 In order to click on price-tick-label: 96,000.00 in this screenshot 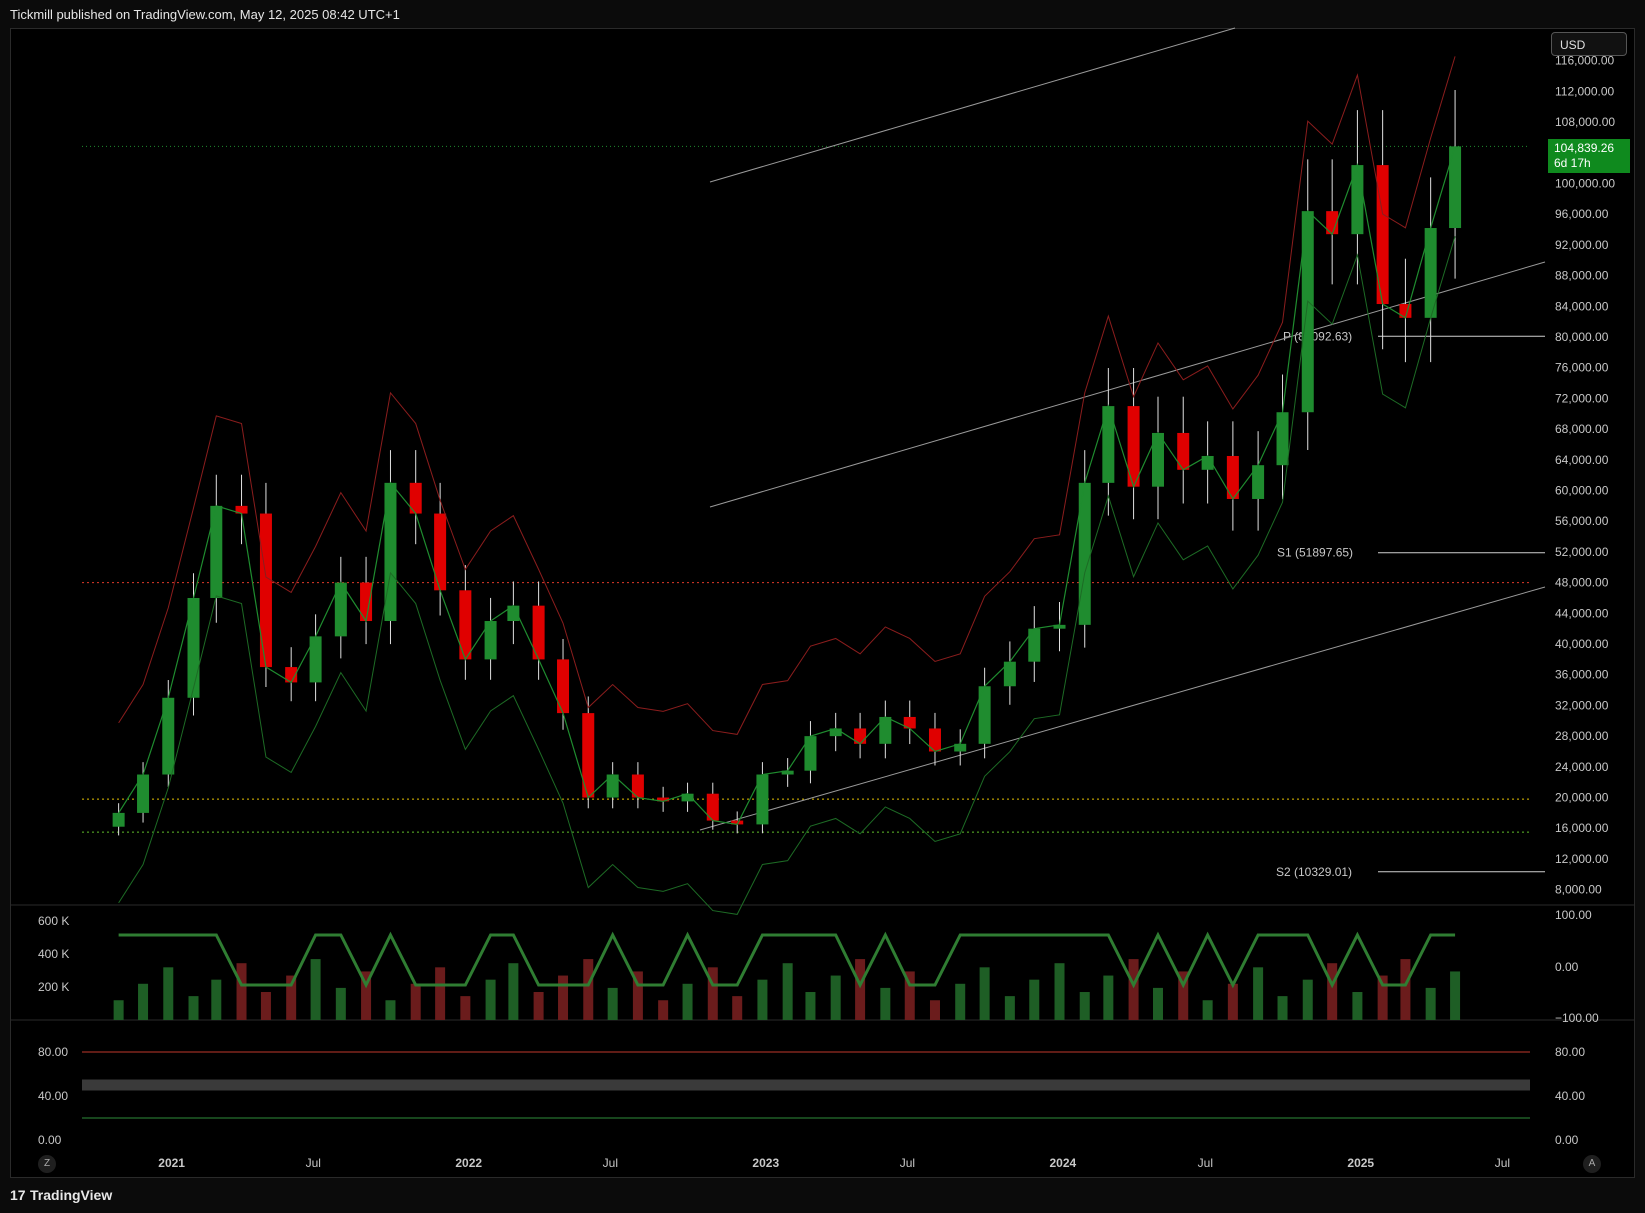, I will do `click(1582, 214)`.